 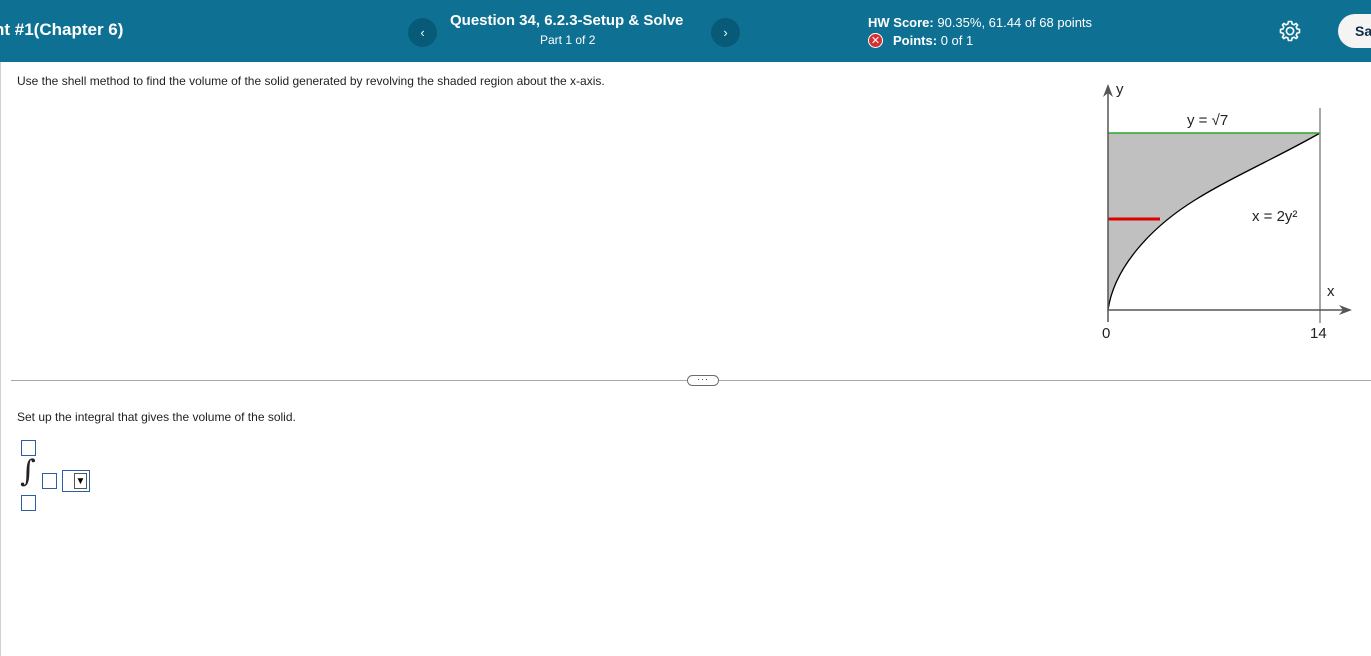 I want to click on incorrect-icon: ✕, so click(x=875, y=40).